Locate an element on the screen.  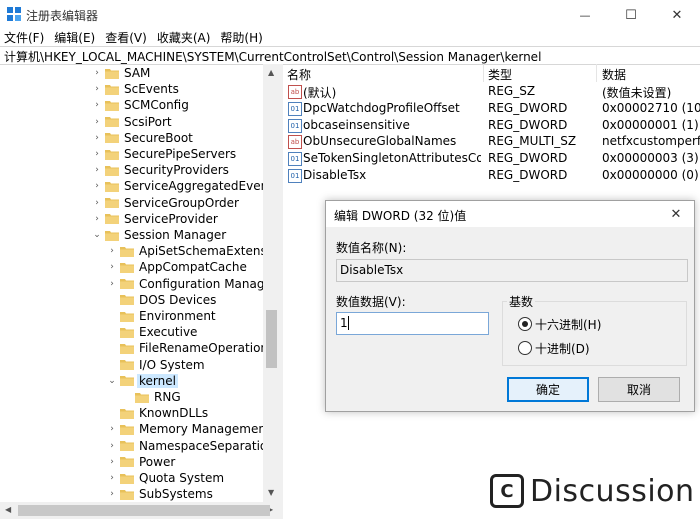
tree-item: › SubSystems is located at coordinates (160, 494).